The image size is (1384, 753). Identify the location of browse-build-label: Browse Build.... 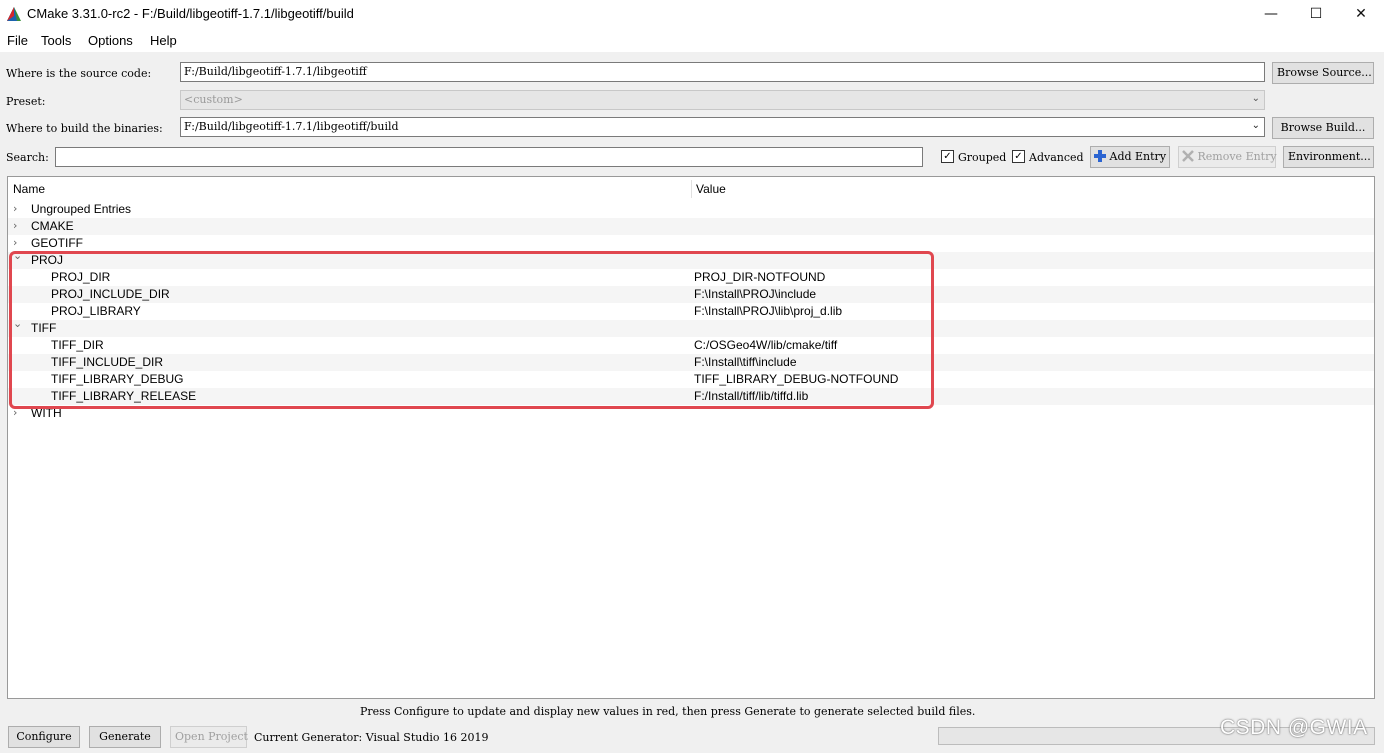
(1323, 127).